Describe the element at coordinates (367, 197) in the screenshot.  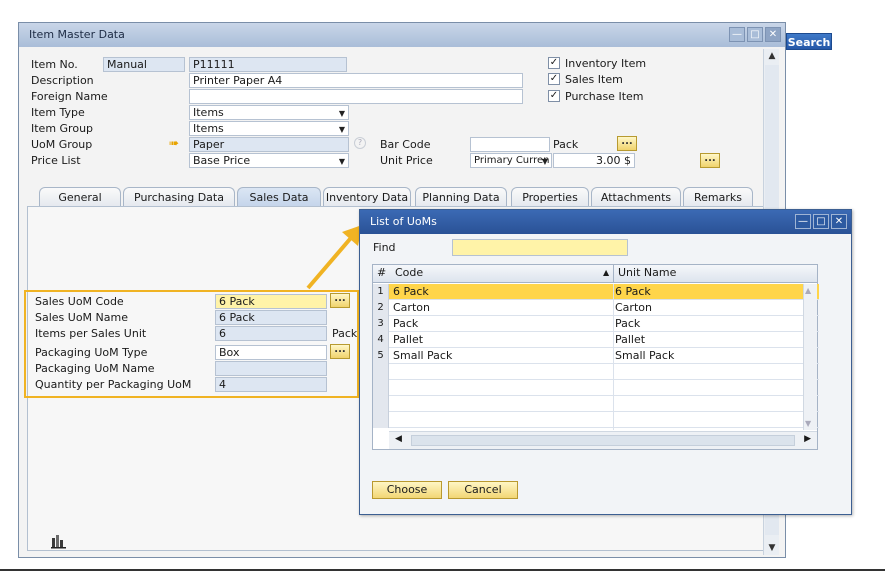
I see `tab-inventory-data: Inventory Data` at that location.